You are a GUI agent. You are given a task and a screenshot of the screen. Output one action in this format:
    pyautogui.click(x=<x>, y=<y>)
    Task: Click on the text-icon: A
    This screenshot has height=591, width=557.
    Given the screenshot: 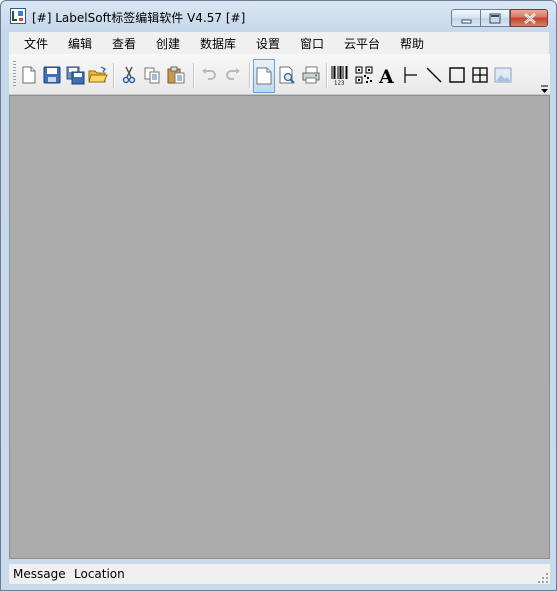 What is the action you would take?
    pyautogui.click(x=386, y=75)
    